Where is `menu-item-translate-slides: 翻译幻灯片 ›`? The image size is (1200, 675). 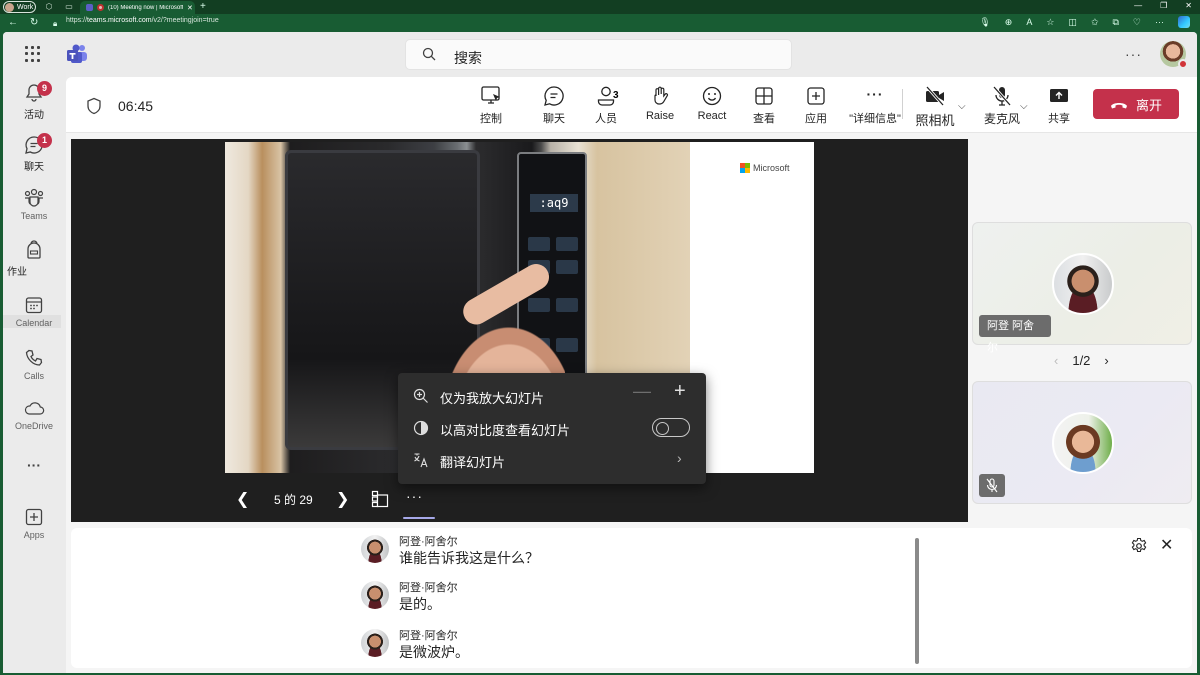 menu-item-translate-slides: 翻译幻灯片 › is located at coordinates (552, 460).